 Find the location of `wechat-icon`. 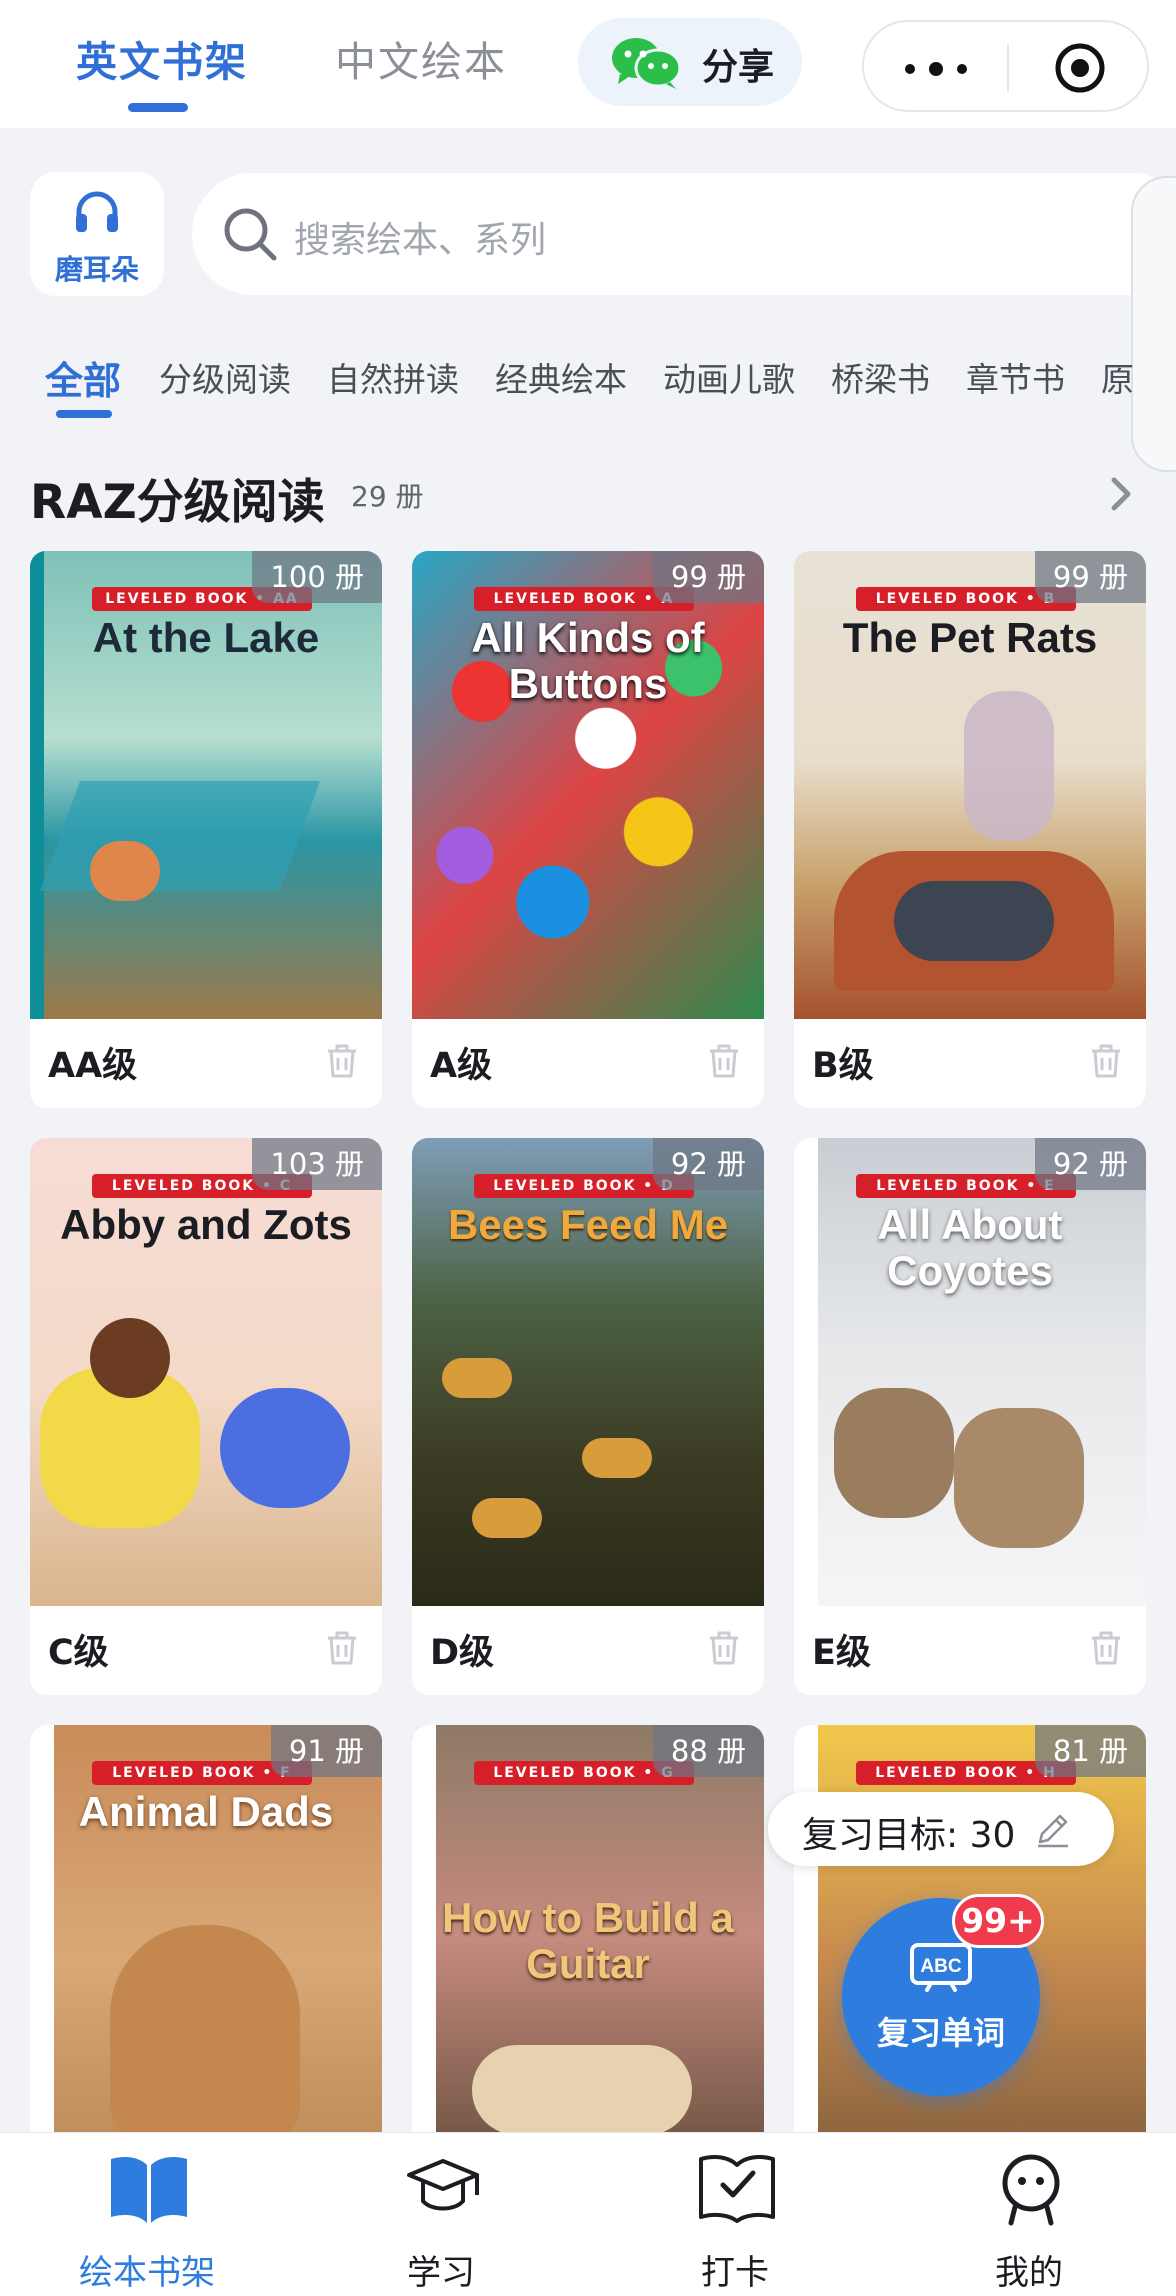

wechat-icon is located at coordinates (647, 63).